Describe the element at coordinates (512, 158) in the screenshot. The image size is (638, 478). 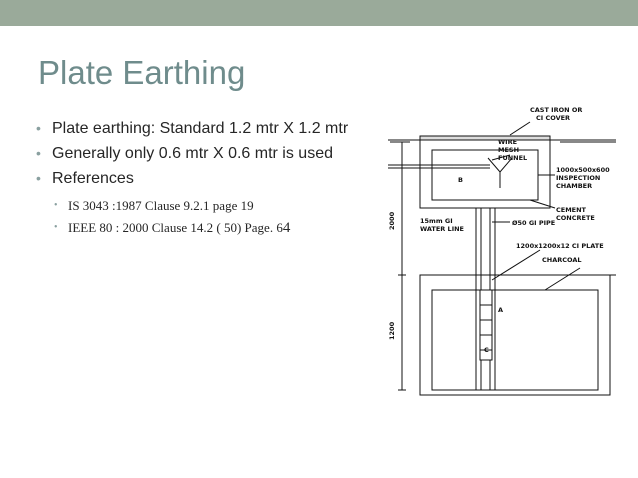
I see `label-funnel: FUNNEL` at that location.